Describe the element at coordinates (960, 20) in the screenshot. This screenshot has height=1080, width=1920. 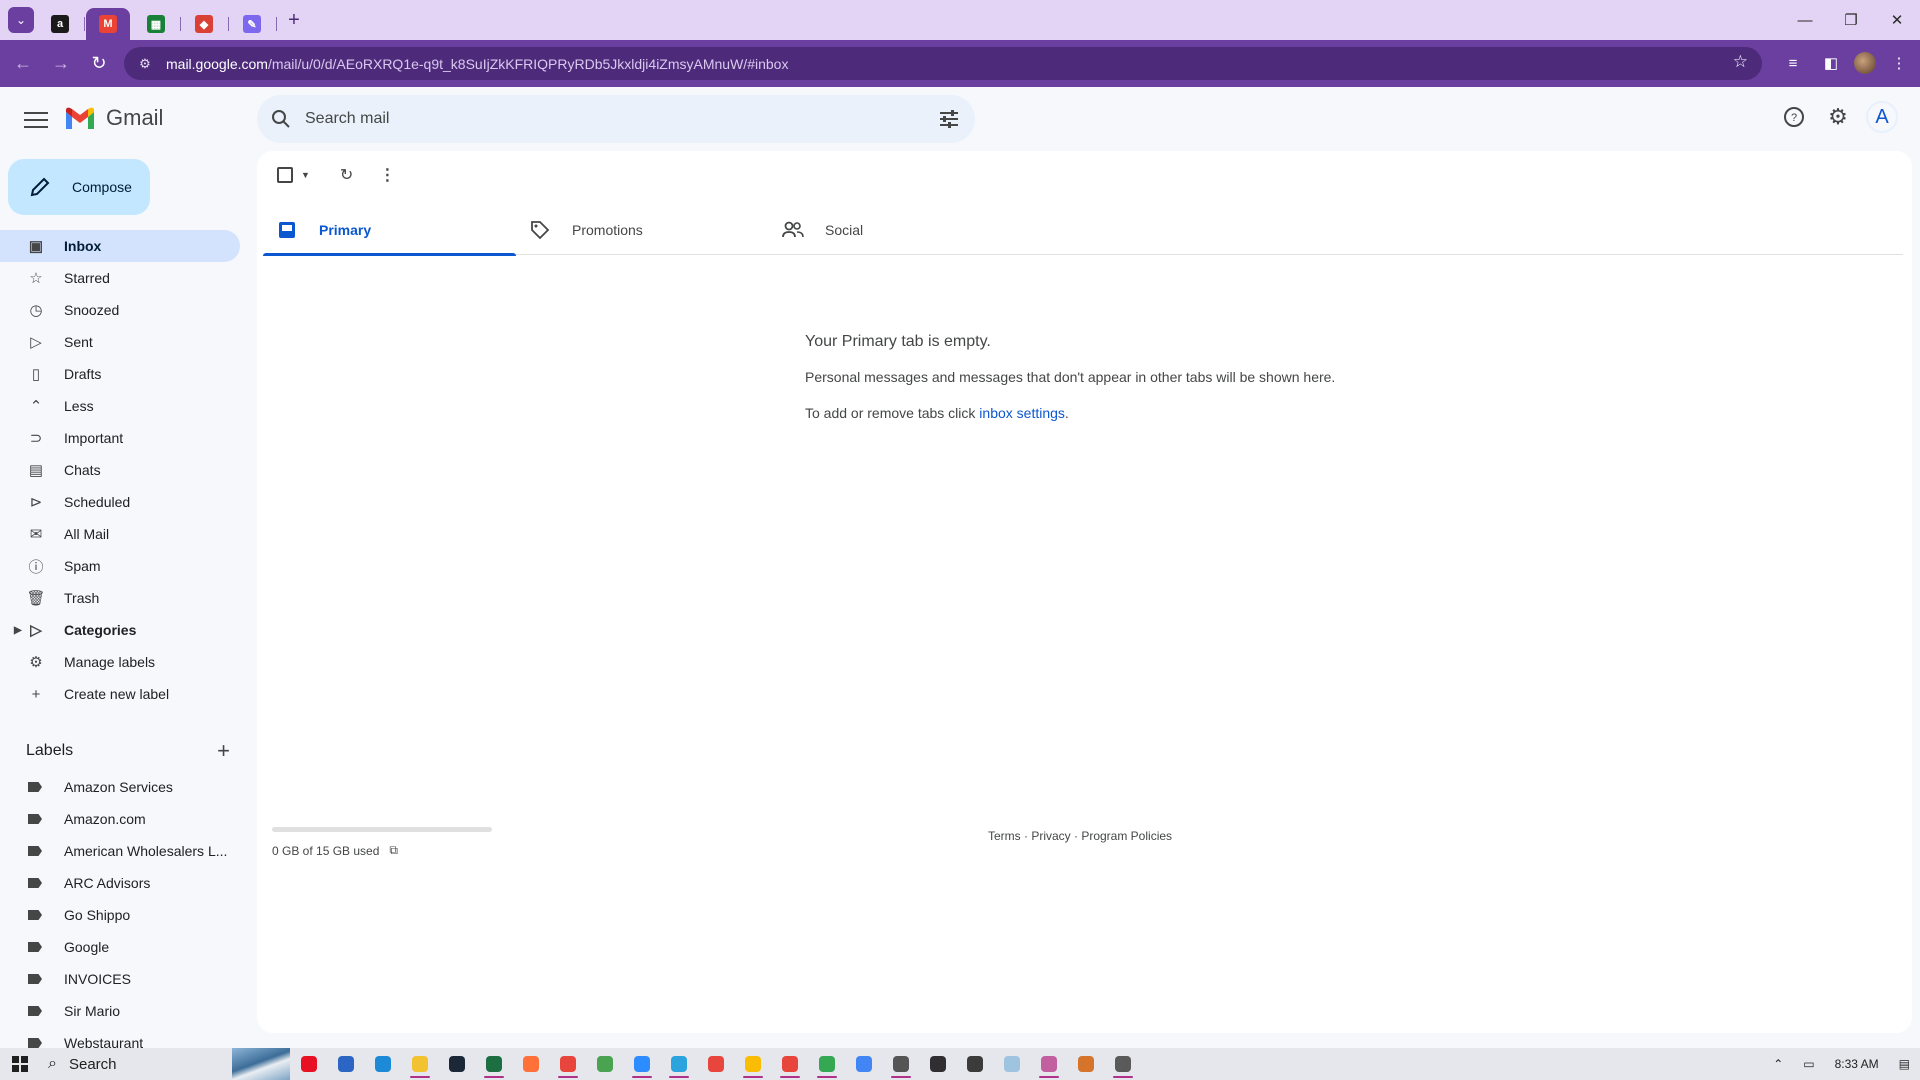
I see `browser-tab-strip: ⌄ a M ▦ ◆ ✎ + — ❐ ✕` at that location.